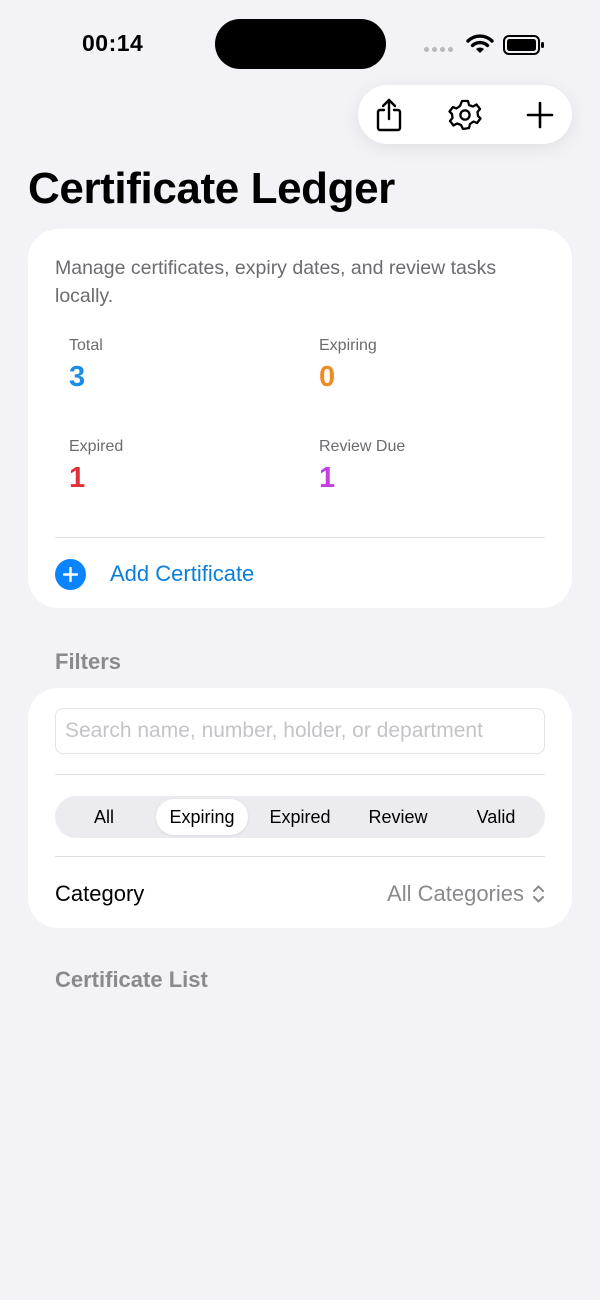  Describe the element at coordinates (455, 893) in the screenshot. I see `category-value: All Categories` at that location.